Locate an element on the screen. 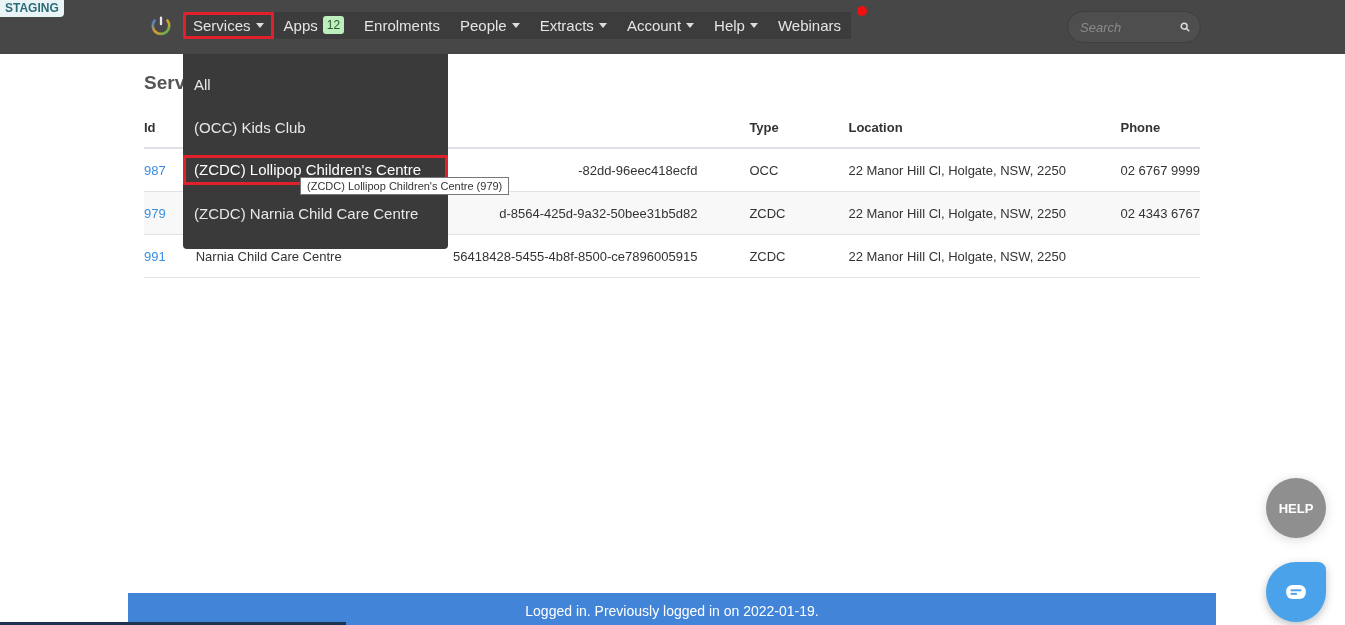  nav-link: Apps 12 is located at coordinates (314, 25).